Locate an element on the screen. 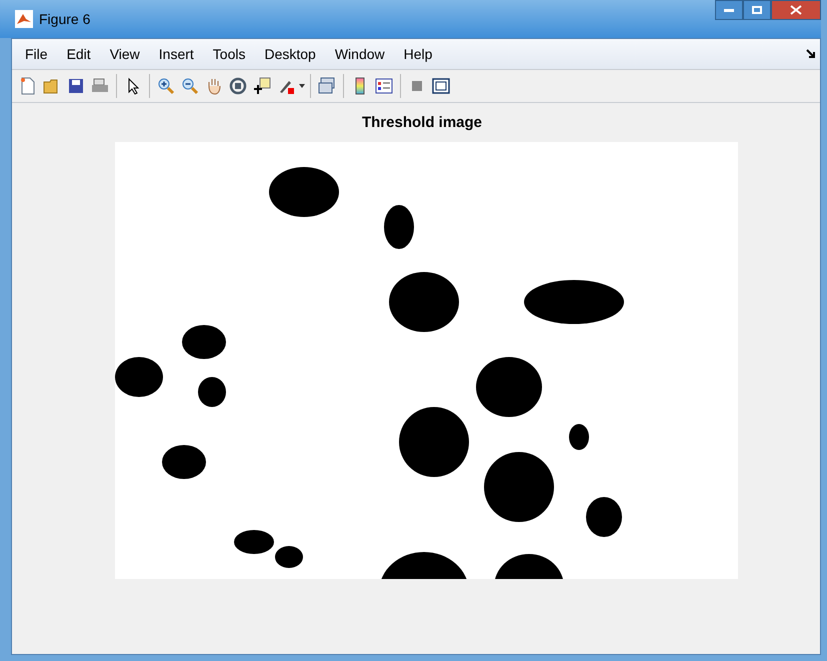  caret-icon is located at coordinates (302, 86).